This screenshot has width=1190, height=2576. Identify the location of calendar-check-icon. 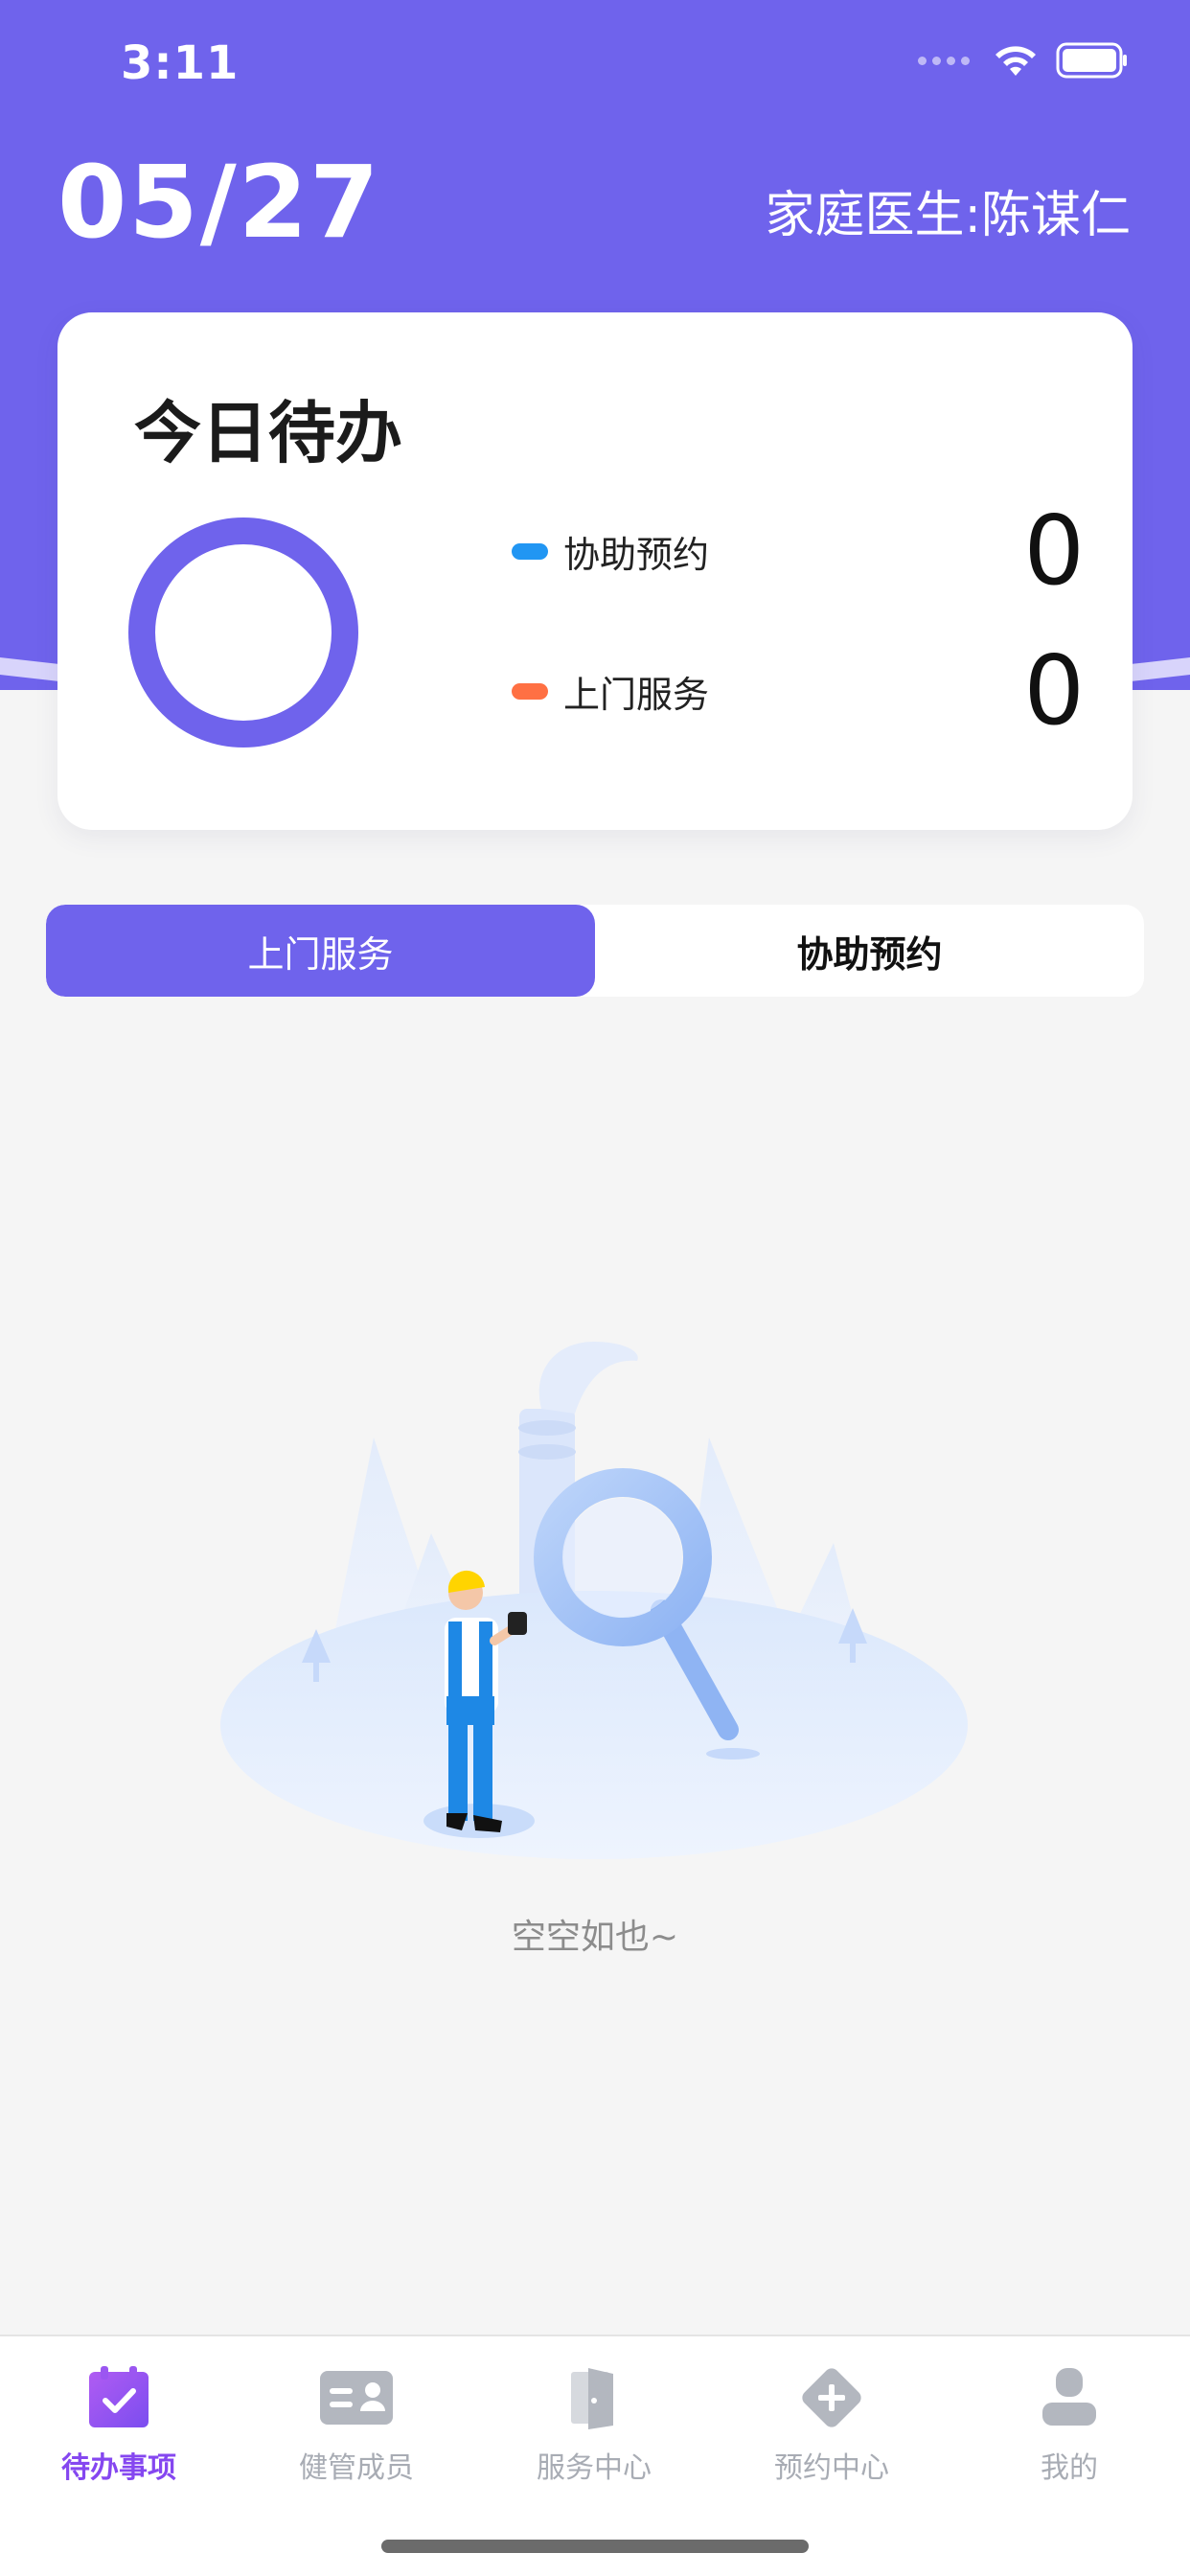
(119, 2397).